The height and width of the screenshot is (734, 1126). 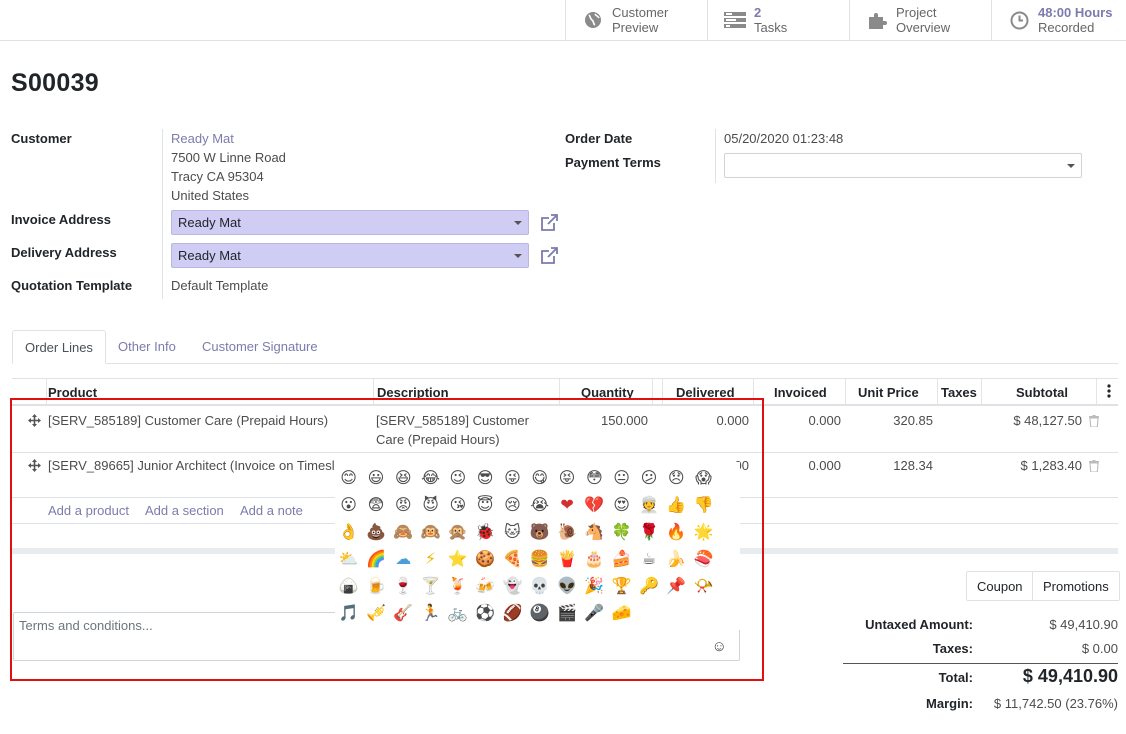 What do you see at coordinates (703, 478) in the screenshot?
I see `emoji-option: 😱` at bounding box center [703, 478].